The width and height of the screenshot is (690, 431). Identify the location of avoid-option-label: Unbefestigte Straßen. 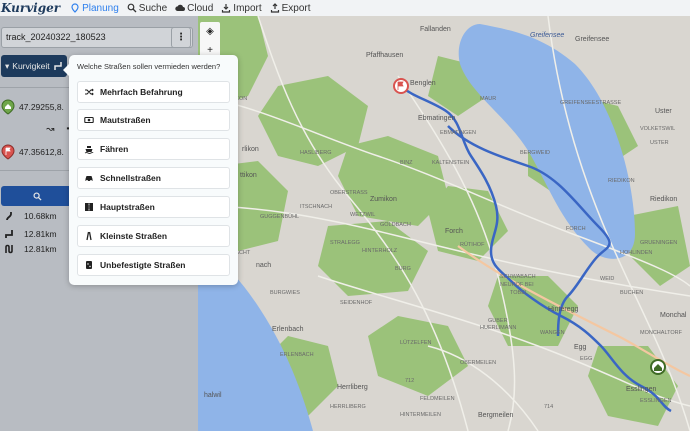
(143, 265).